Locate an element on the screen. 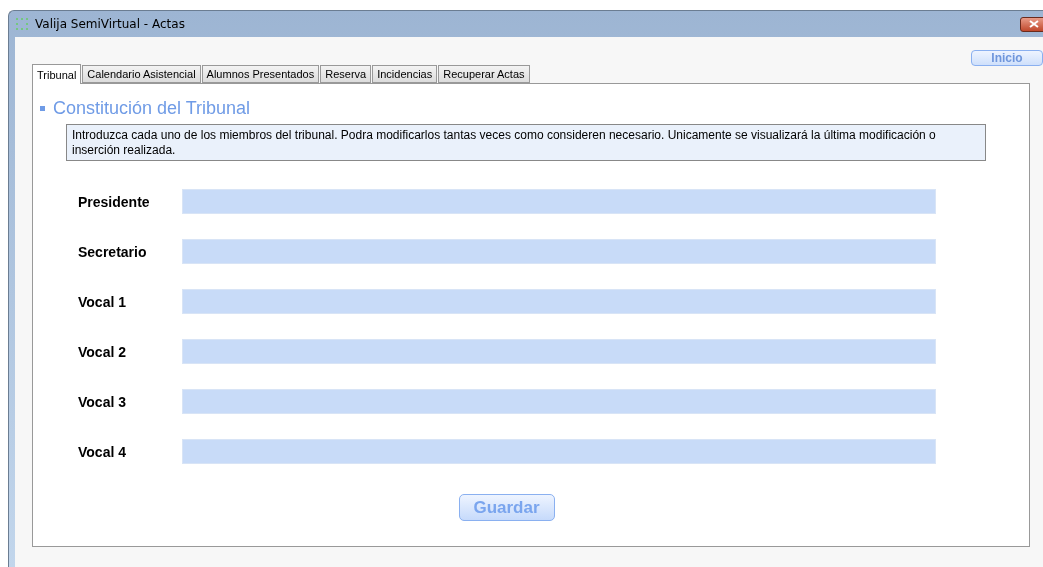  close-button is located at coordinates (1031, 24).